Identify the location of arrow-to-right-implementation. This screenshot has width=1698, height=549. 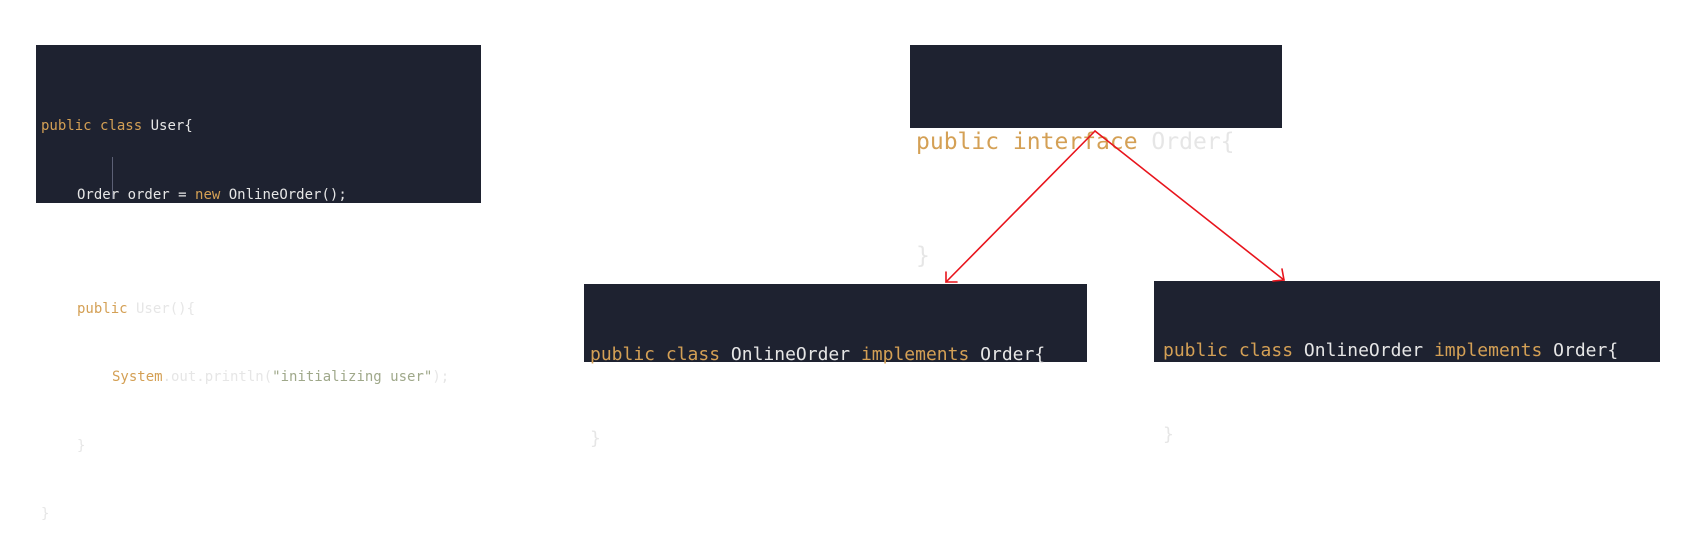
(1189, 205).